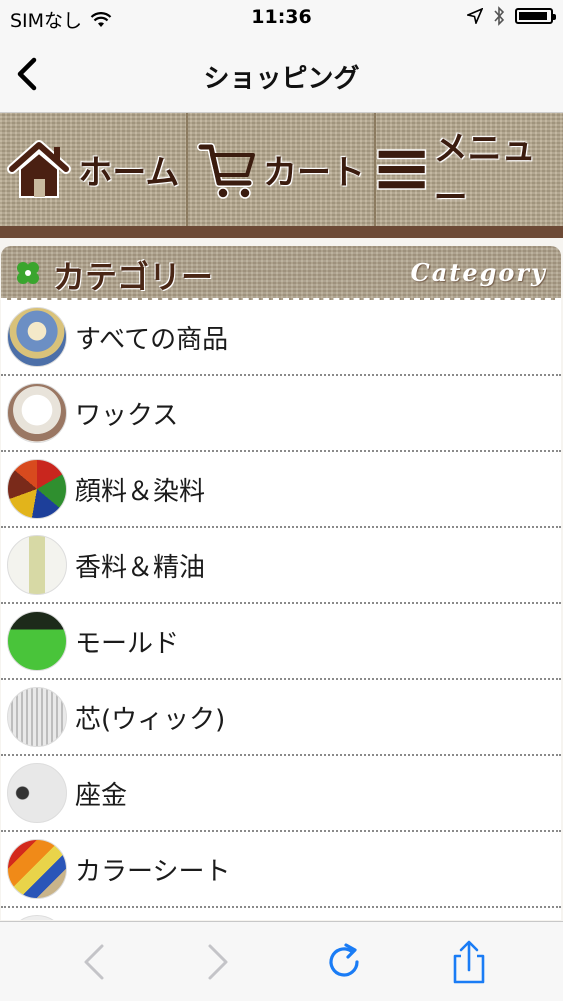 This screenshot has height=1001, width=563. I want to click on category-label: 芯(ウィック), so click(150, 719).